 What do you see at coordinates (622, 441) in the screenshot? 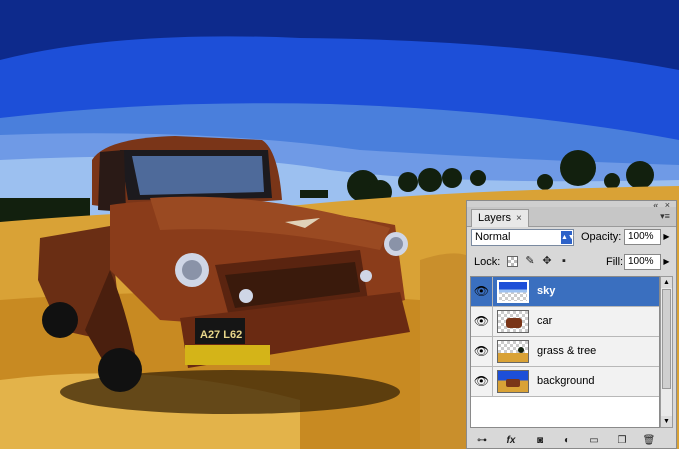
I see `new-layer-icon: ❐` at bounding box center [622, 441].